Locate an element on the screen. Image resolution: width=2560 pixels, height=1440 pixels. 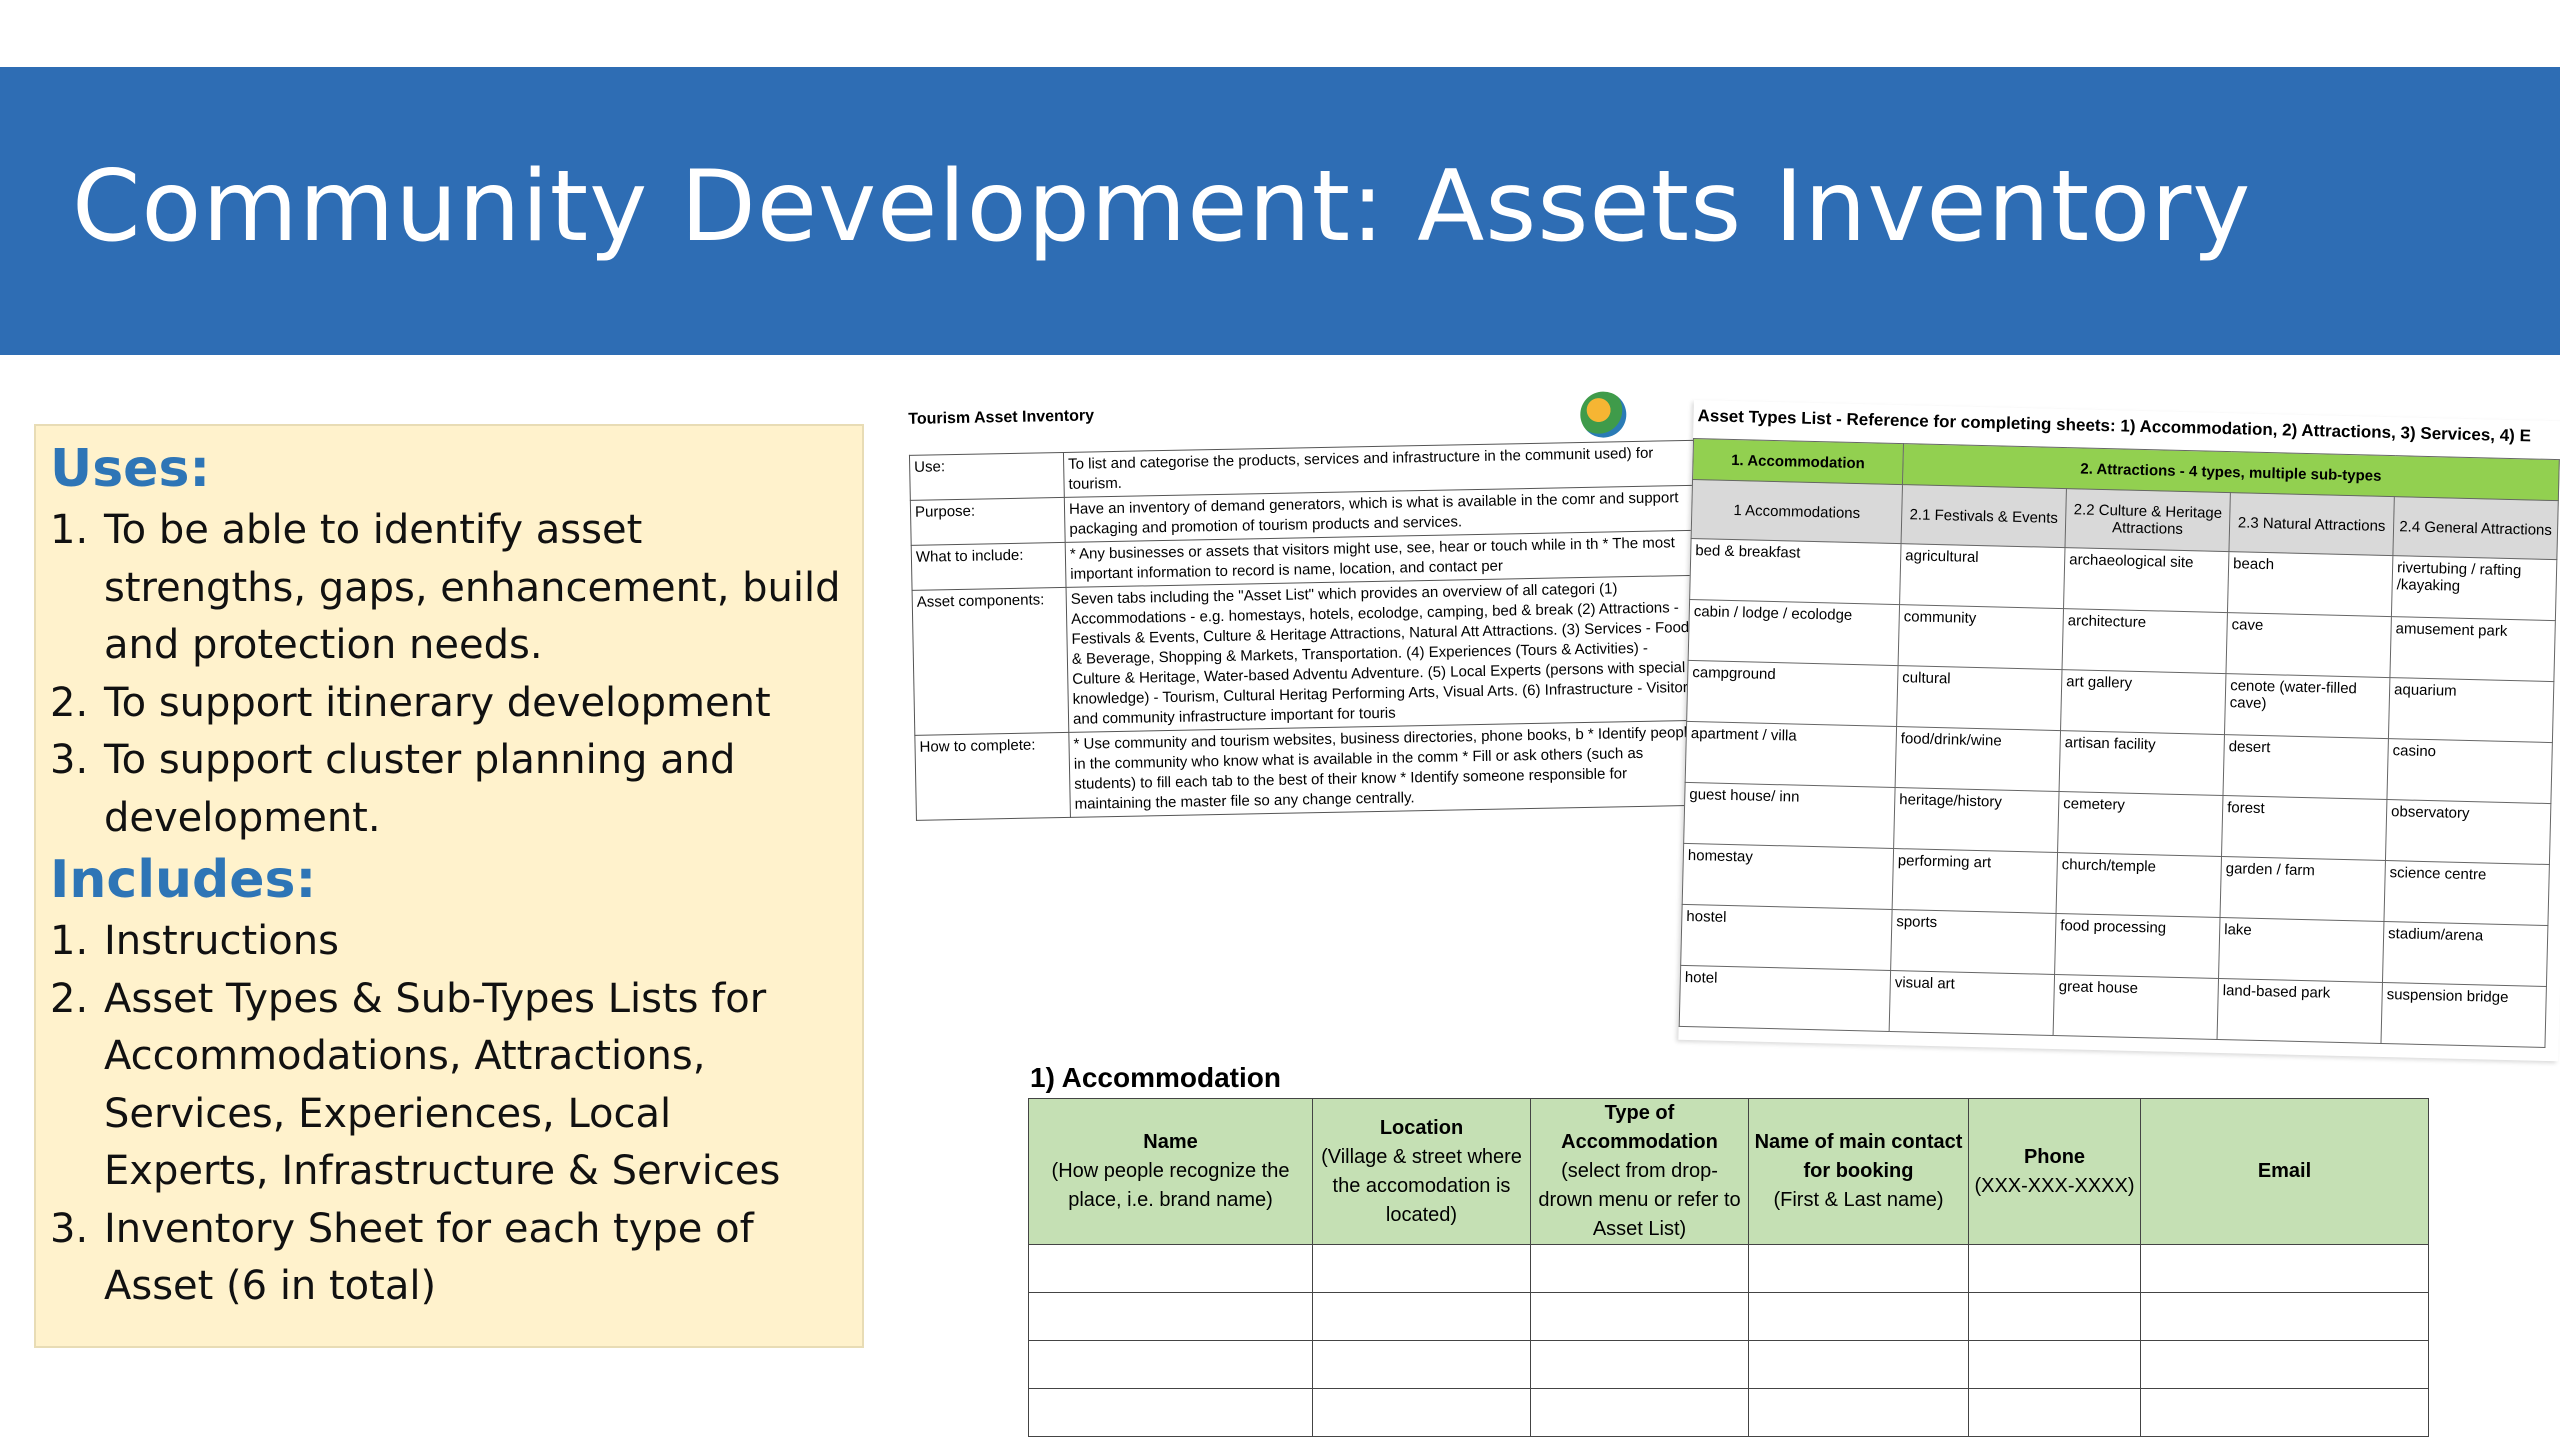
includes-heading: Includes: is located at coordinates (183, 880).